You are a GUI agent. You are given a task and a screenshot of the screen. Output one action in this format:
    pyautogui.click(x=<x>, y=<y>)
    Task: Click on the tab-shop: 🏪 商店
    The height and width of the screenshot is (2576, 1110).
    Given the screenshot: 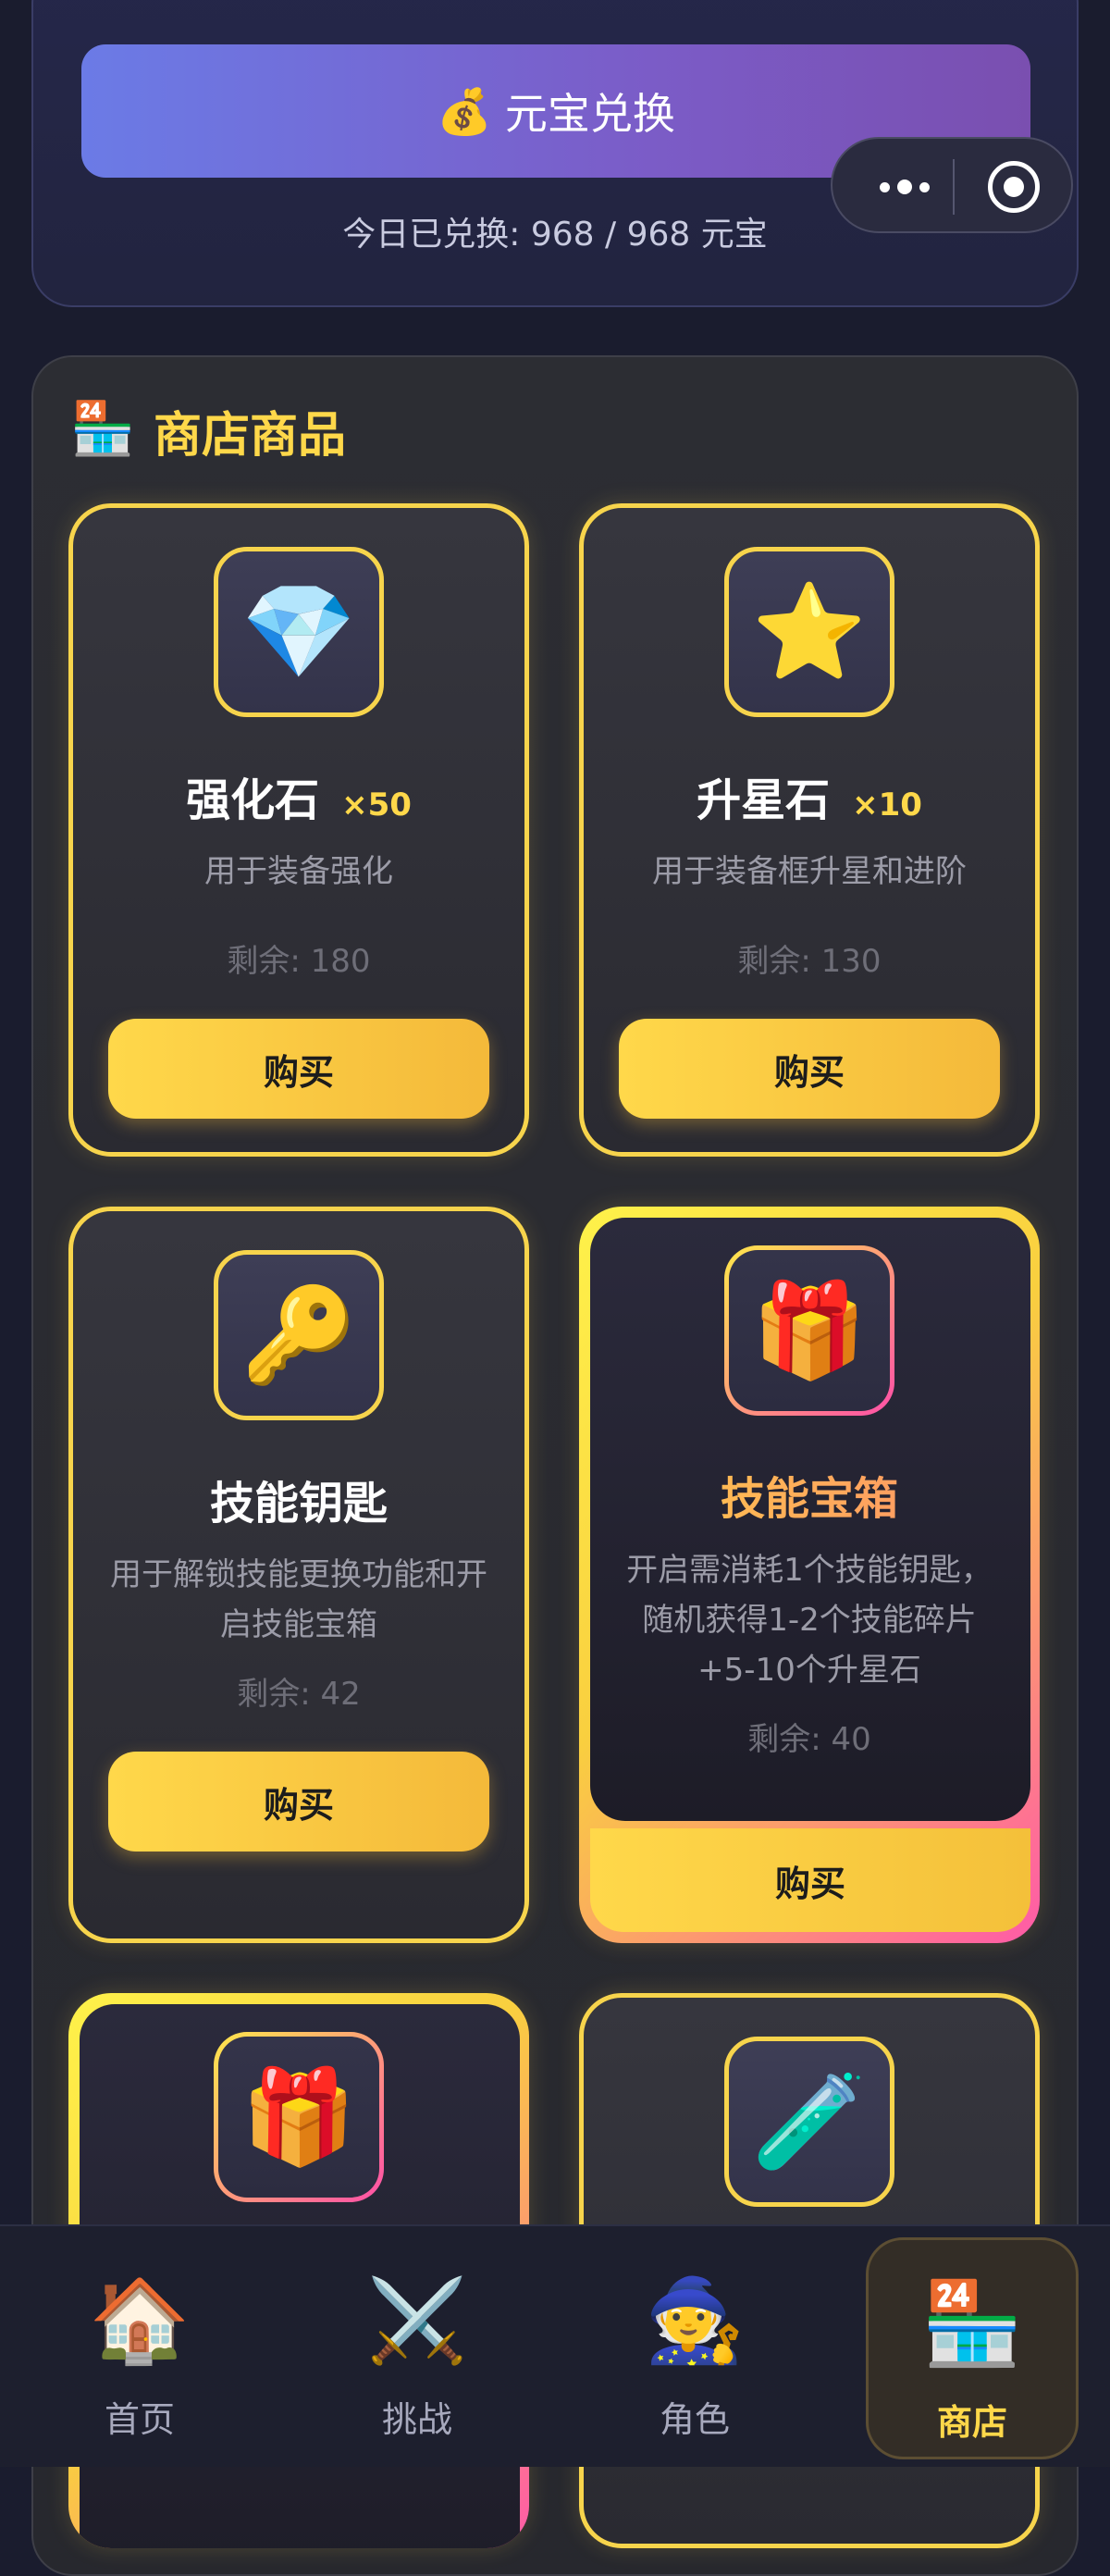 What is the action you would take?
    pyautogui.click(x=973, y=2348)
    